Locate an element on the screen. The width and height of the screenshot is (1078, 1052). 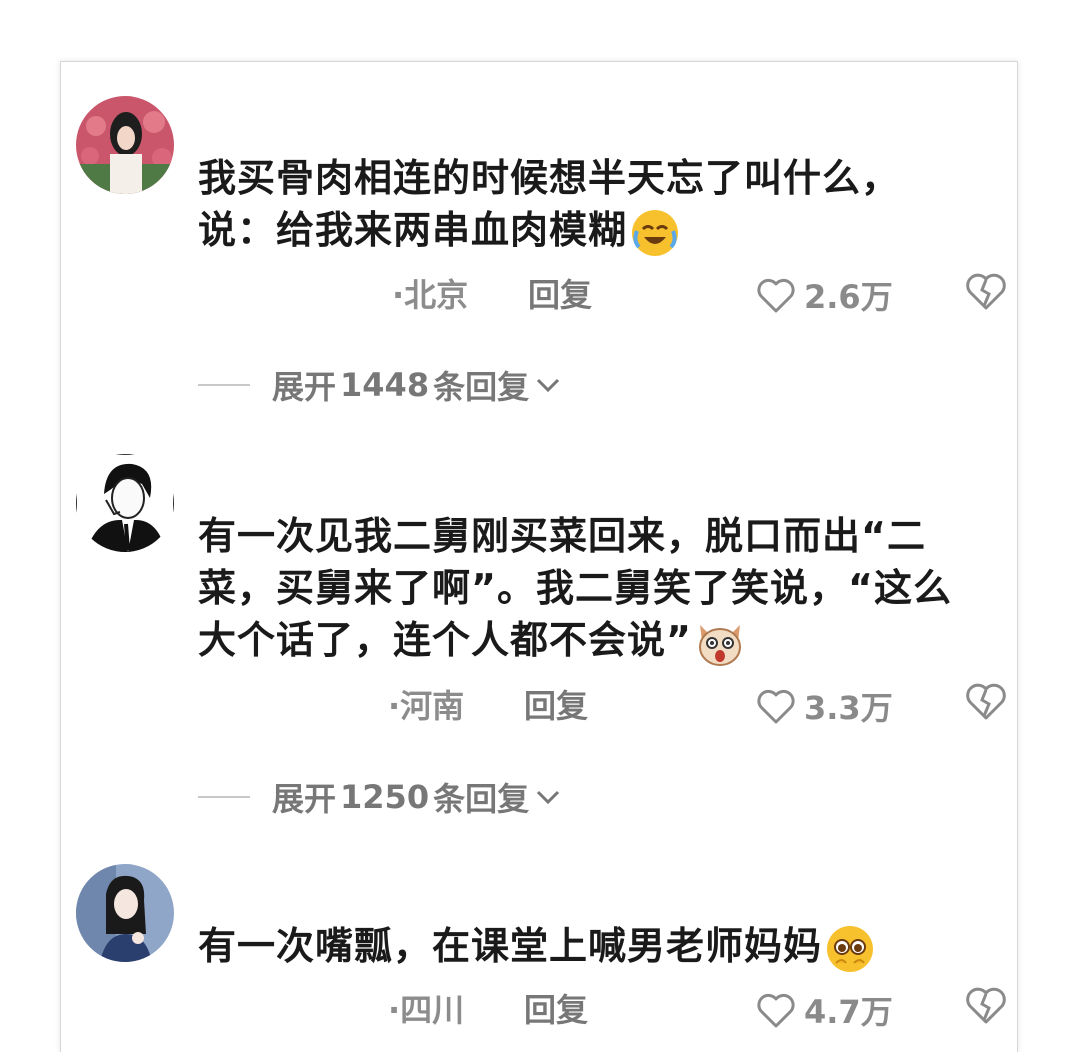
location-label: ·河南 is located at coordinates (426, 706).